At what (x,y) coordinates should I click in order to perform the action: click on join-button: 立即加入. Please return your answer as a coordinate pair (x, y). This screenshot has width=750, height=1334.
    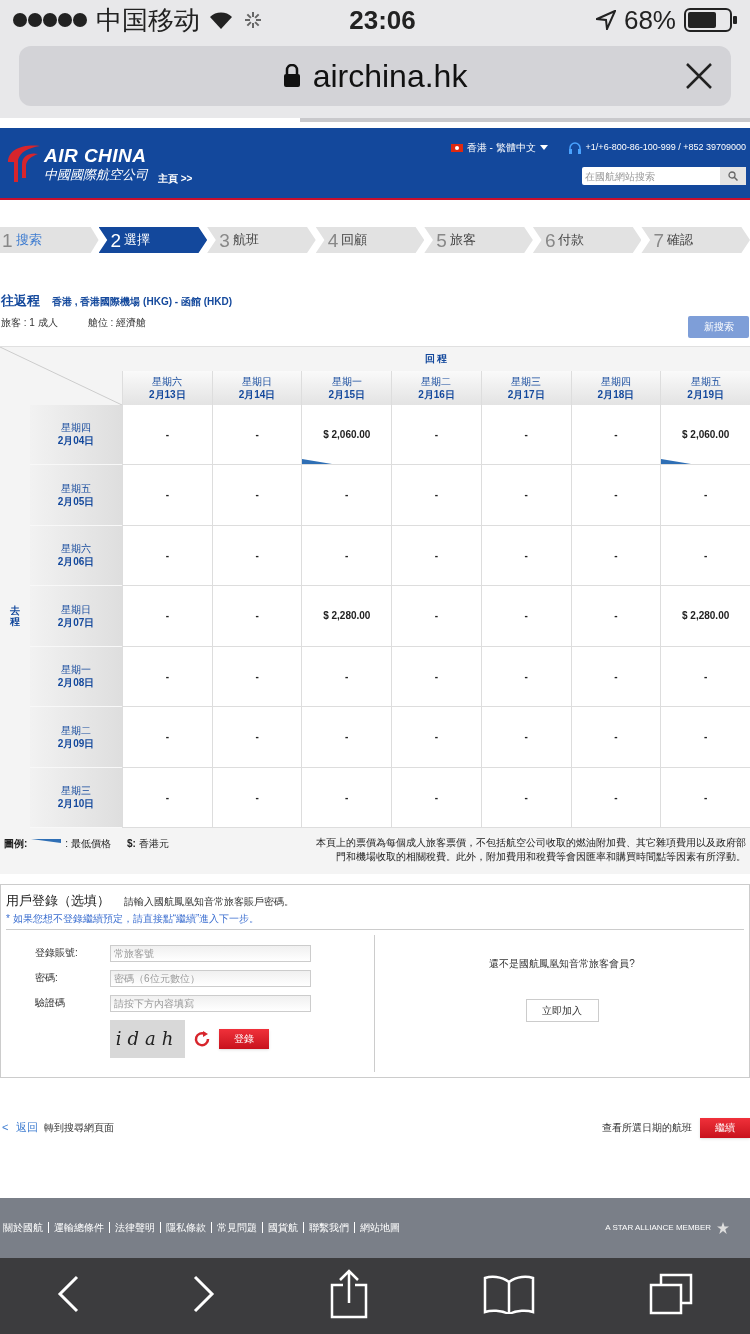
    Looking at the image, I should click on (562, 1010).